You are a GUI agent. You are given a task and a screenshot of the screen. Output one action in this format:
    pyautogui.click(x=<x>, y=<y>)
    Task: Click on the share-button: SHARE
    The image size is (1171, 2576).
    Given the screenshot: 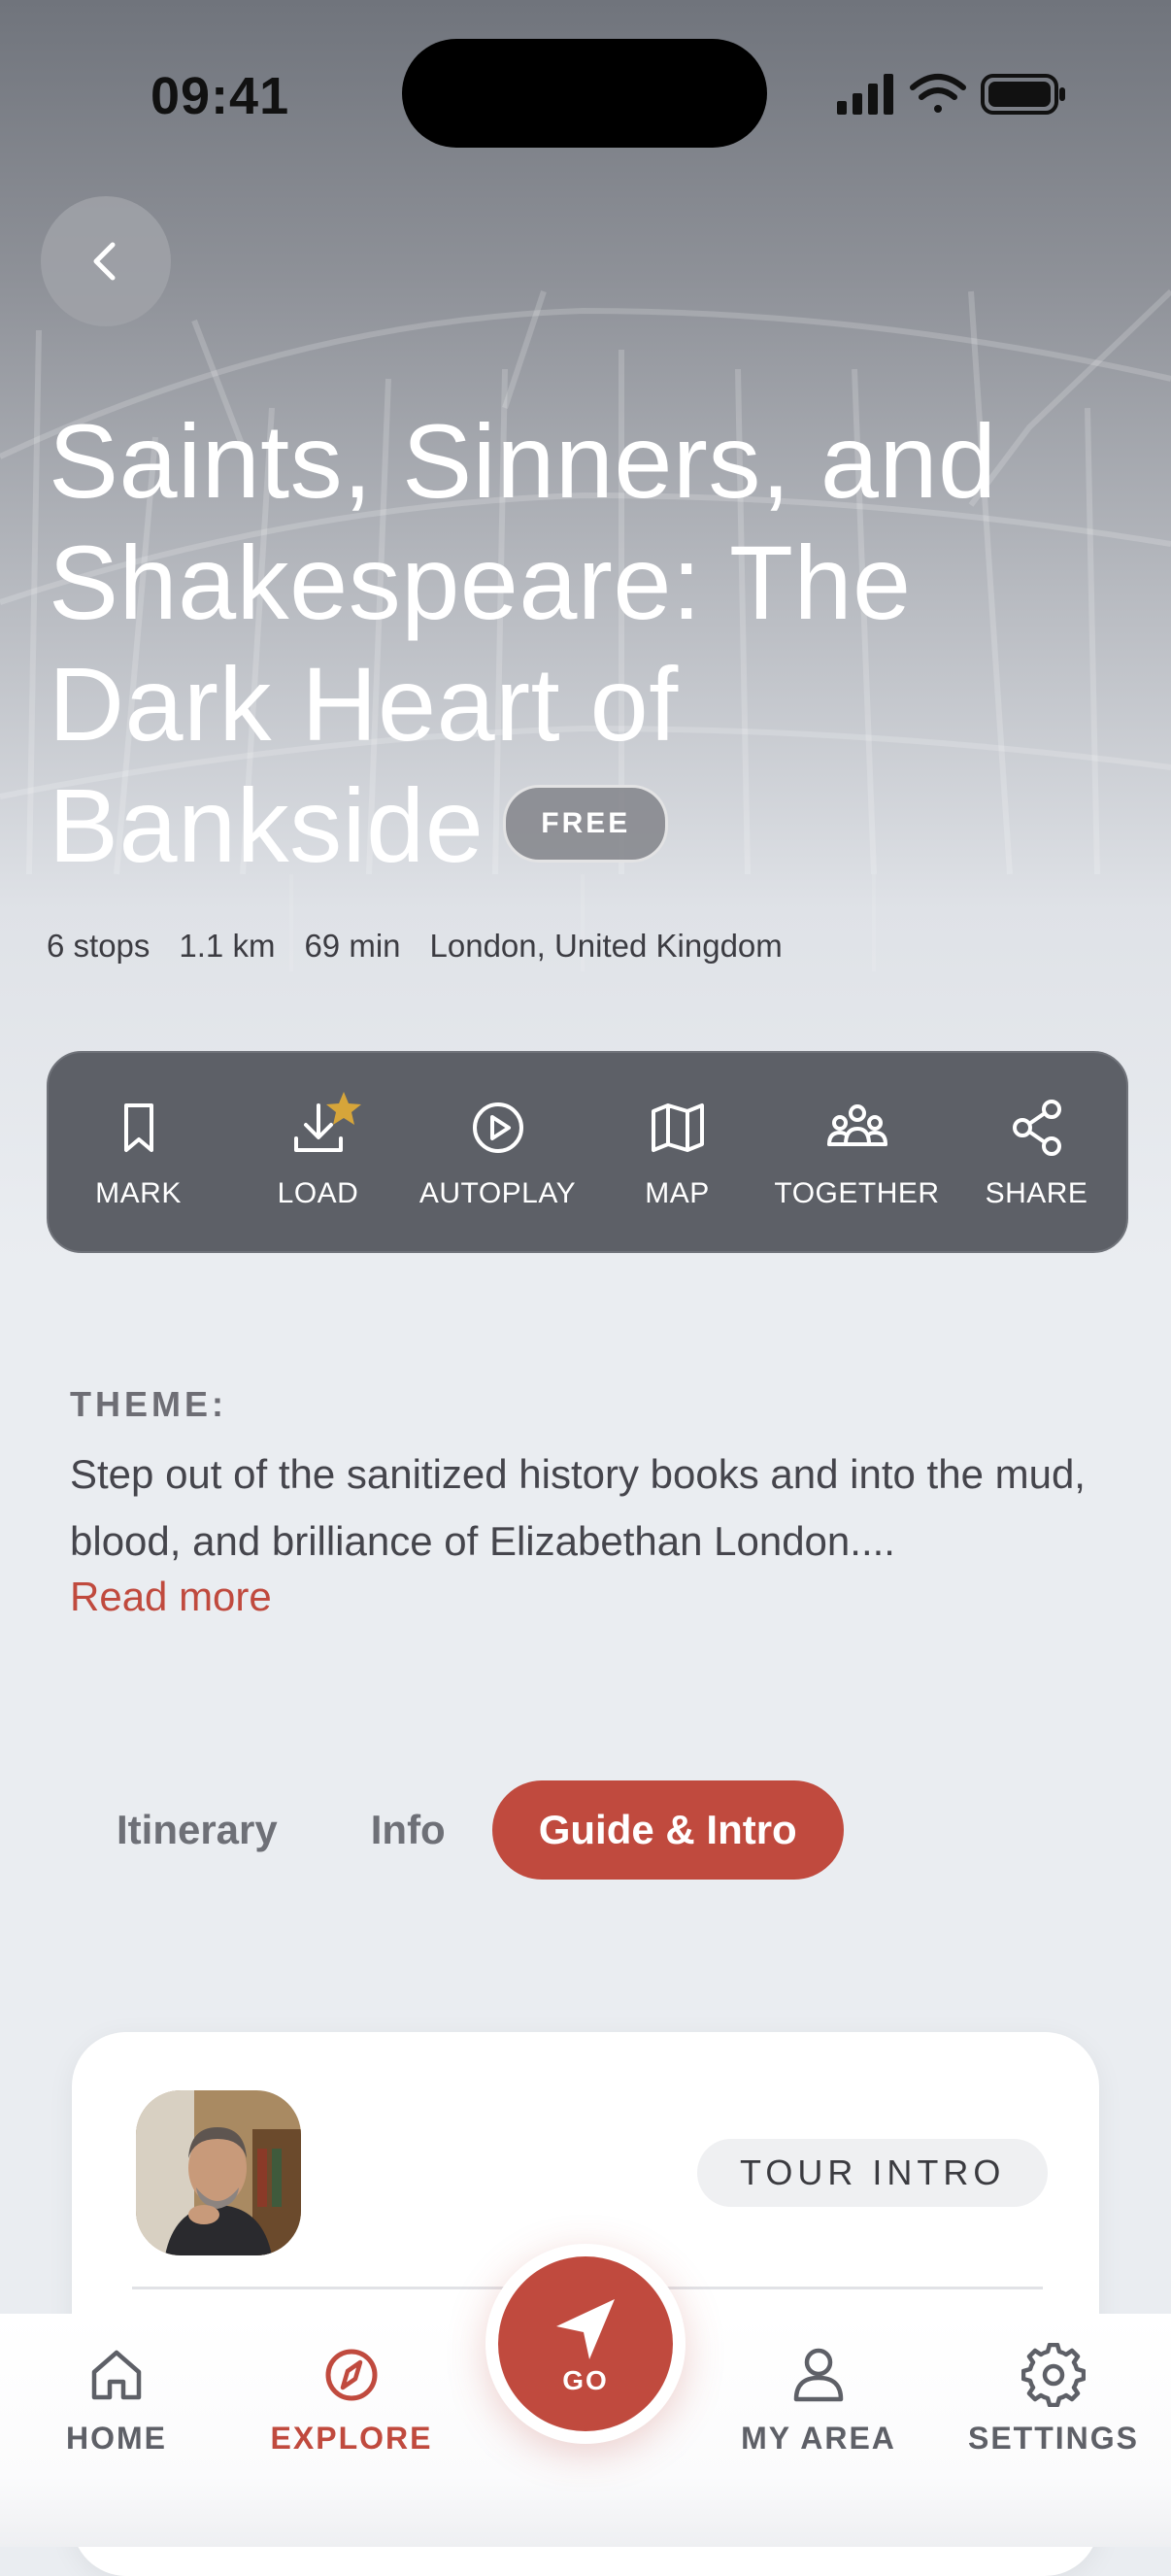 What is the action you would take?
    pyautogui.click(x=1036, y=1152)
    